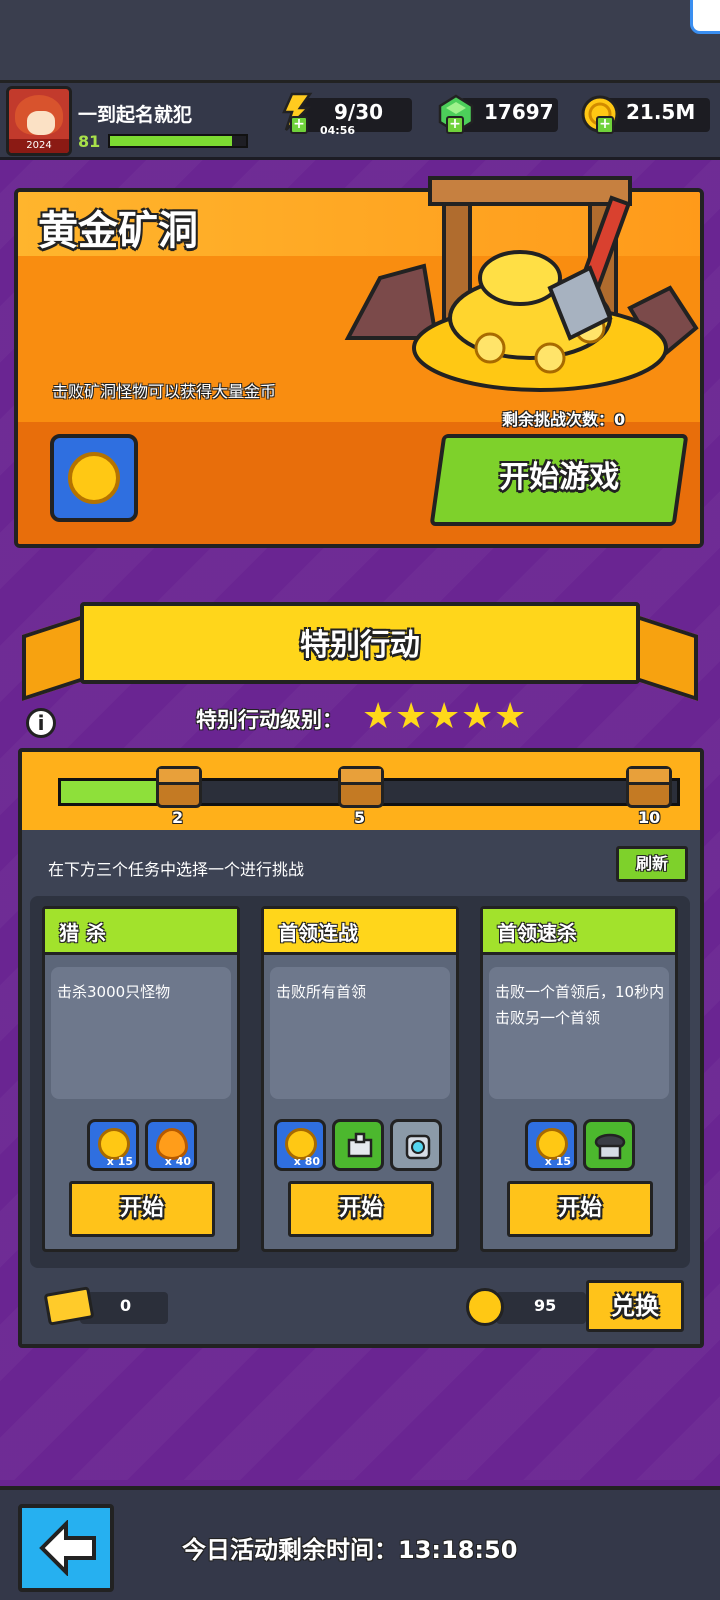  Describe the element at coordinates (126, 1305) in the screenshot. I see `ticket-count: 0` at that location.